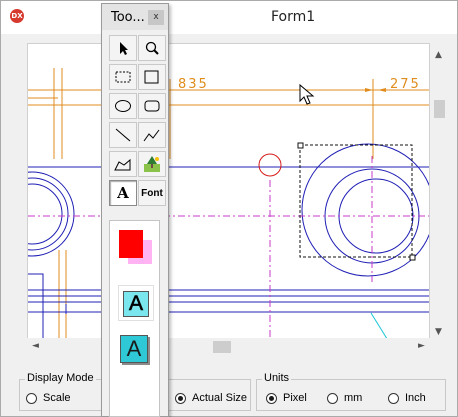 This screenshot has width=458, height=417. I want to click on arrow-pointer-icon, so click(124, 48).